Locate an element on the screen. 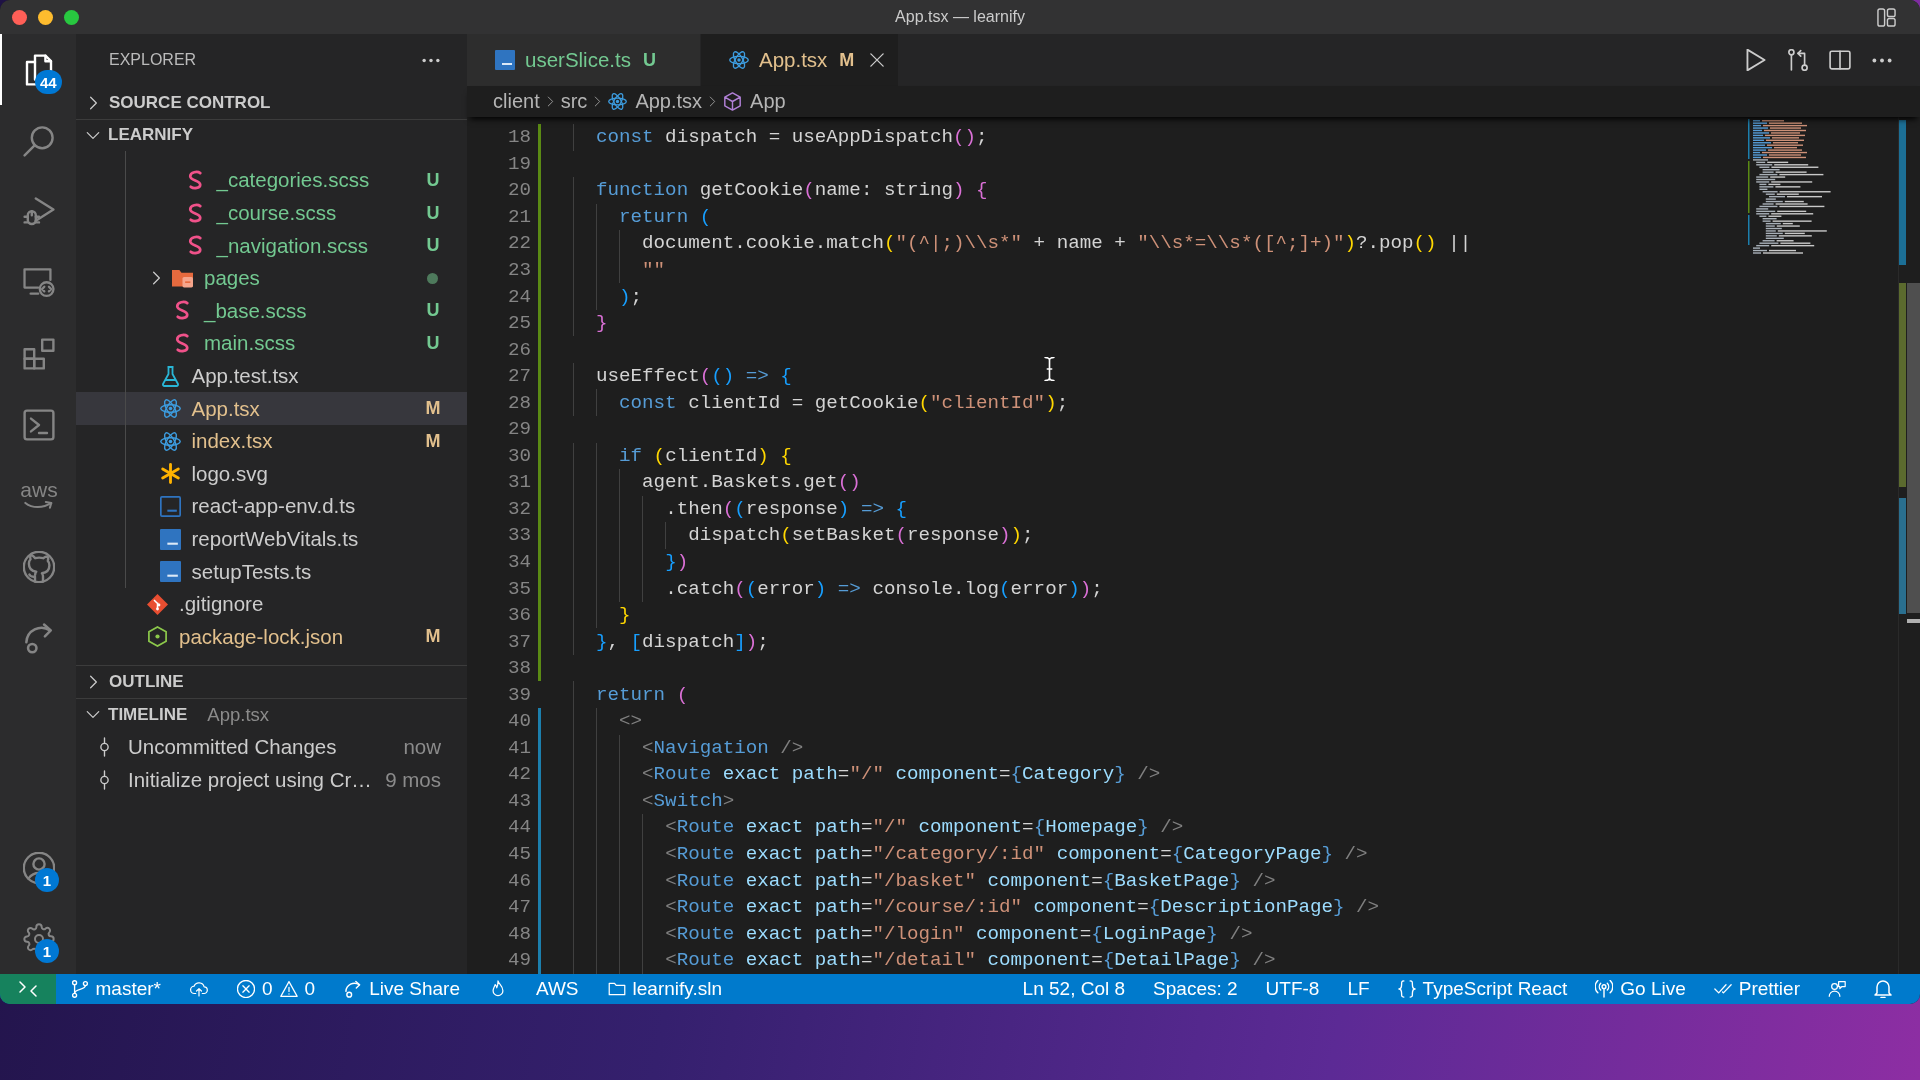 This screenshot has height=1080, width=1920. cloud-upload-icon is located at coordinates (198, 989).